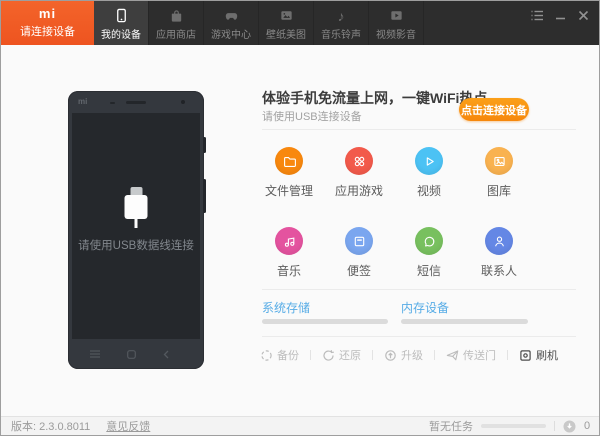 The height and width of the screenshot is (436, 600). Describe the element at coordinates (428, 271) in the screenshot. I see `app-label: 短信` at that location.